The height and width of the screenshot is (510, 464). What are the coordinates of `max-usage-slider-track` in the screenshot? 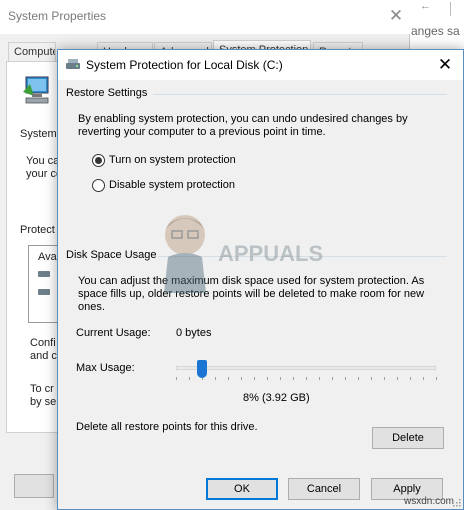 It's located at (306, 368).